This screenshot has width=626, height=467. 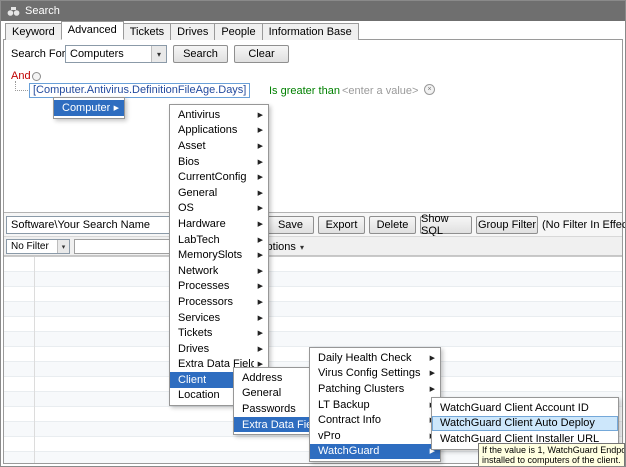 I want to click on menu-item-label: Processors, so click(x=206, y=301).